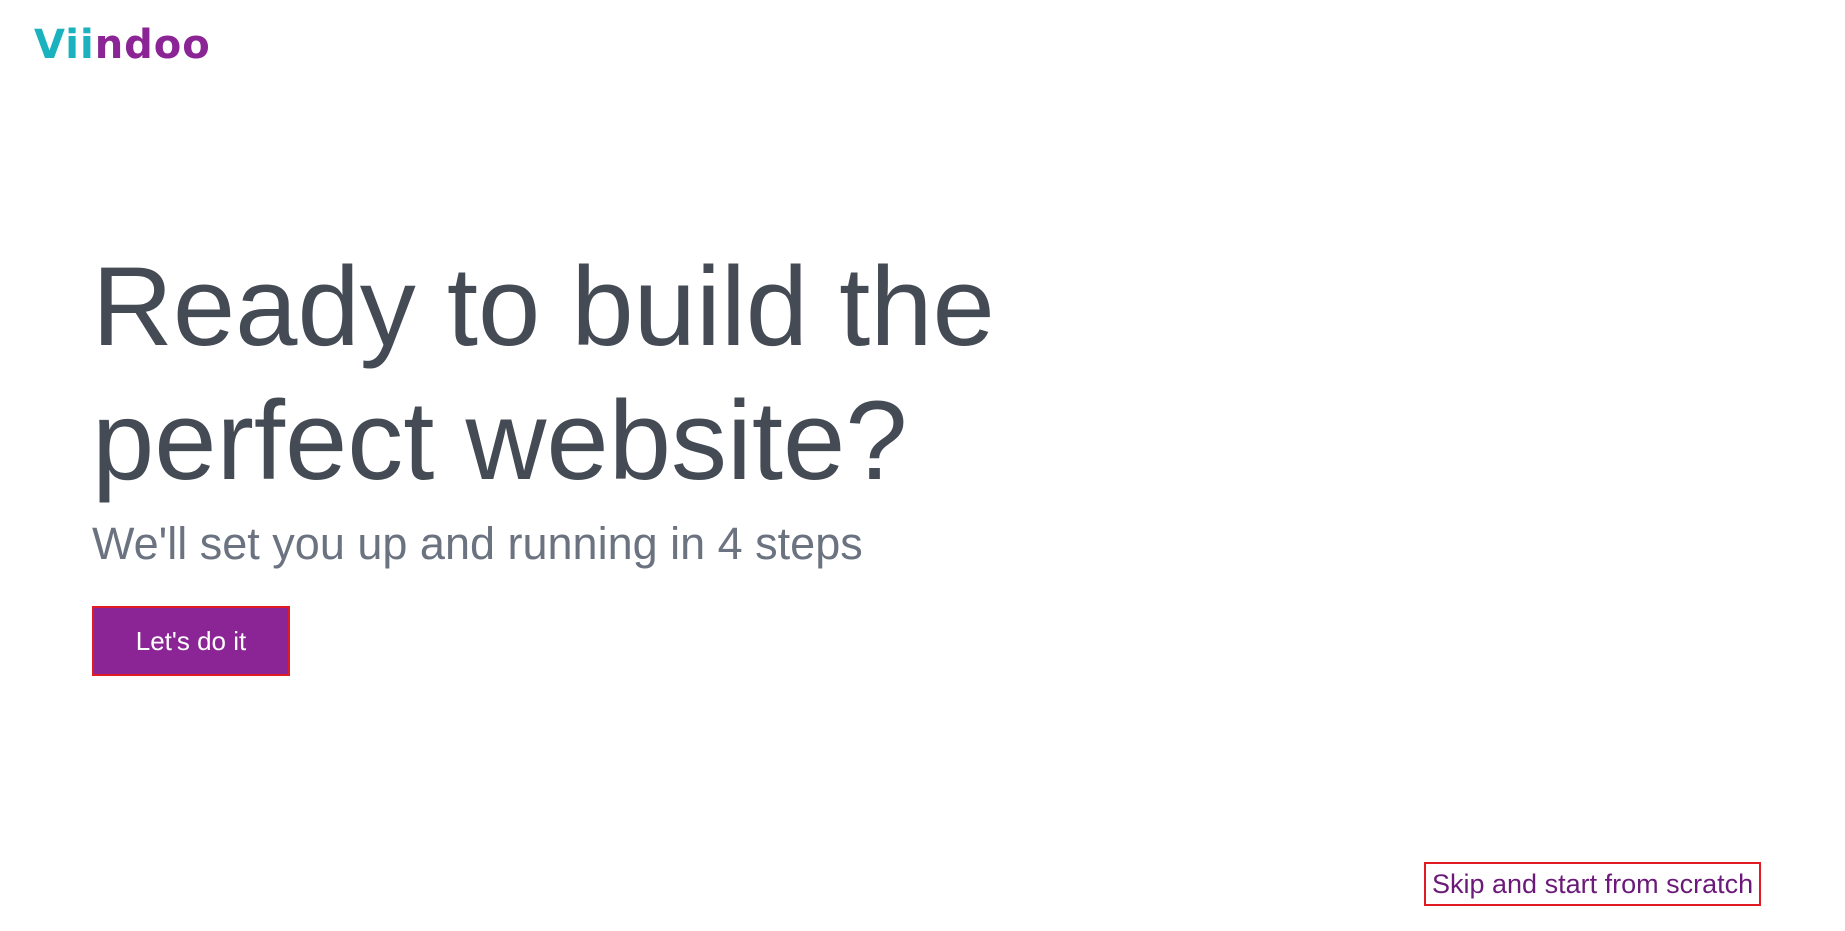 Image resolution: width=1845 pixels, height=931 pixels. Describe the element at coordinates (64, 45) in the screenshot. I see `logo-text-teal: Vii` at that location.